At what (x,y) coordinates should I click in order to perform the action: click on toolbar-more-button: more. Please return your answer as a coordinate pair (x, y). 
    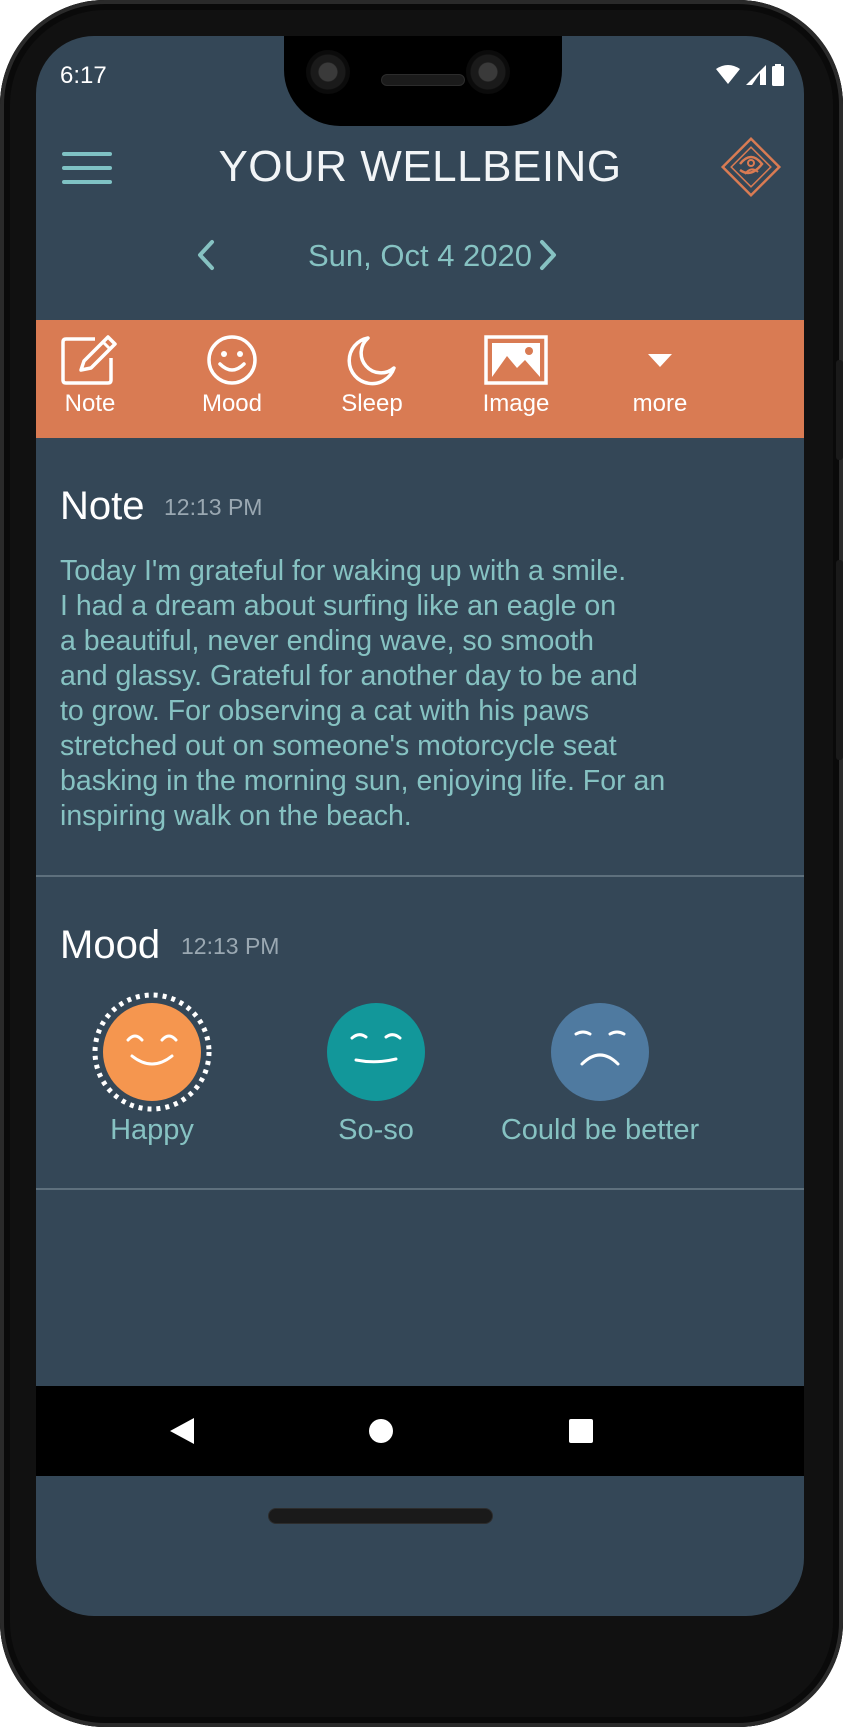
    Looking at the image, I should click on (660, 382).